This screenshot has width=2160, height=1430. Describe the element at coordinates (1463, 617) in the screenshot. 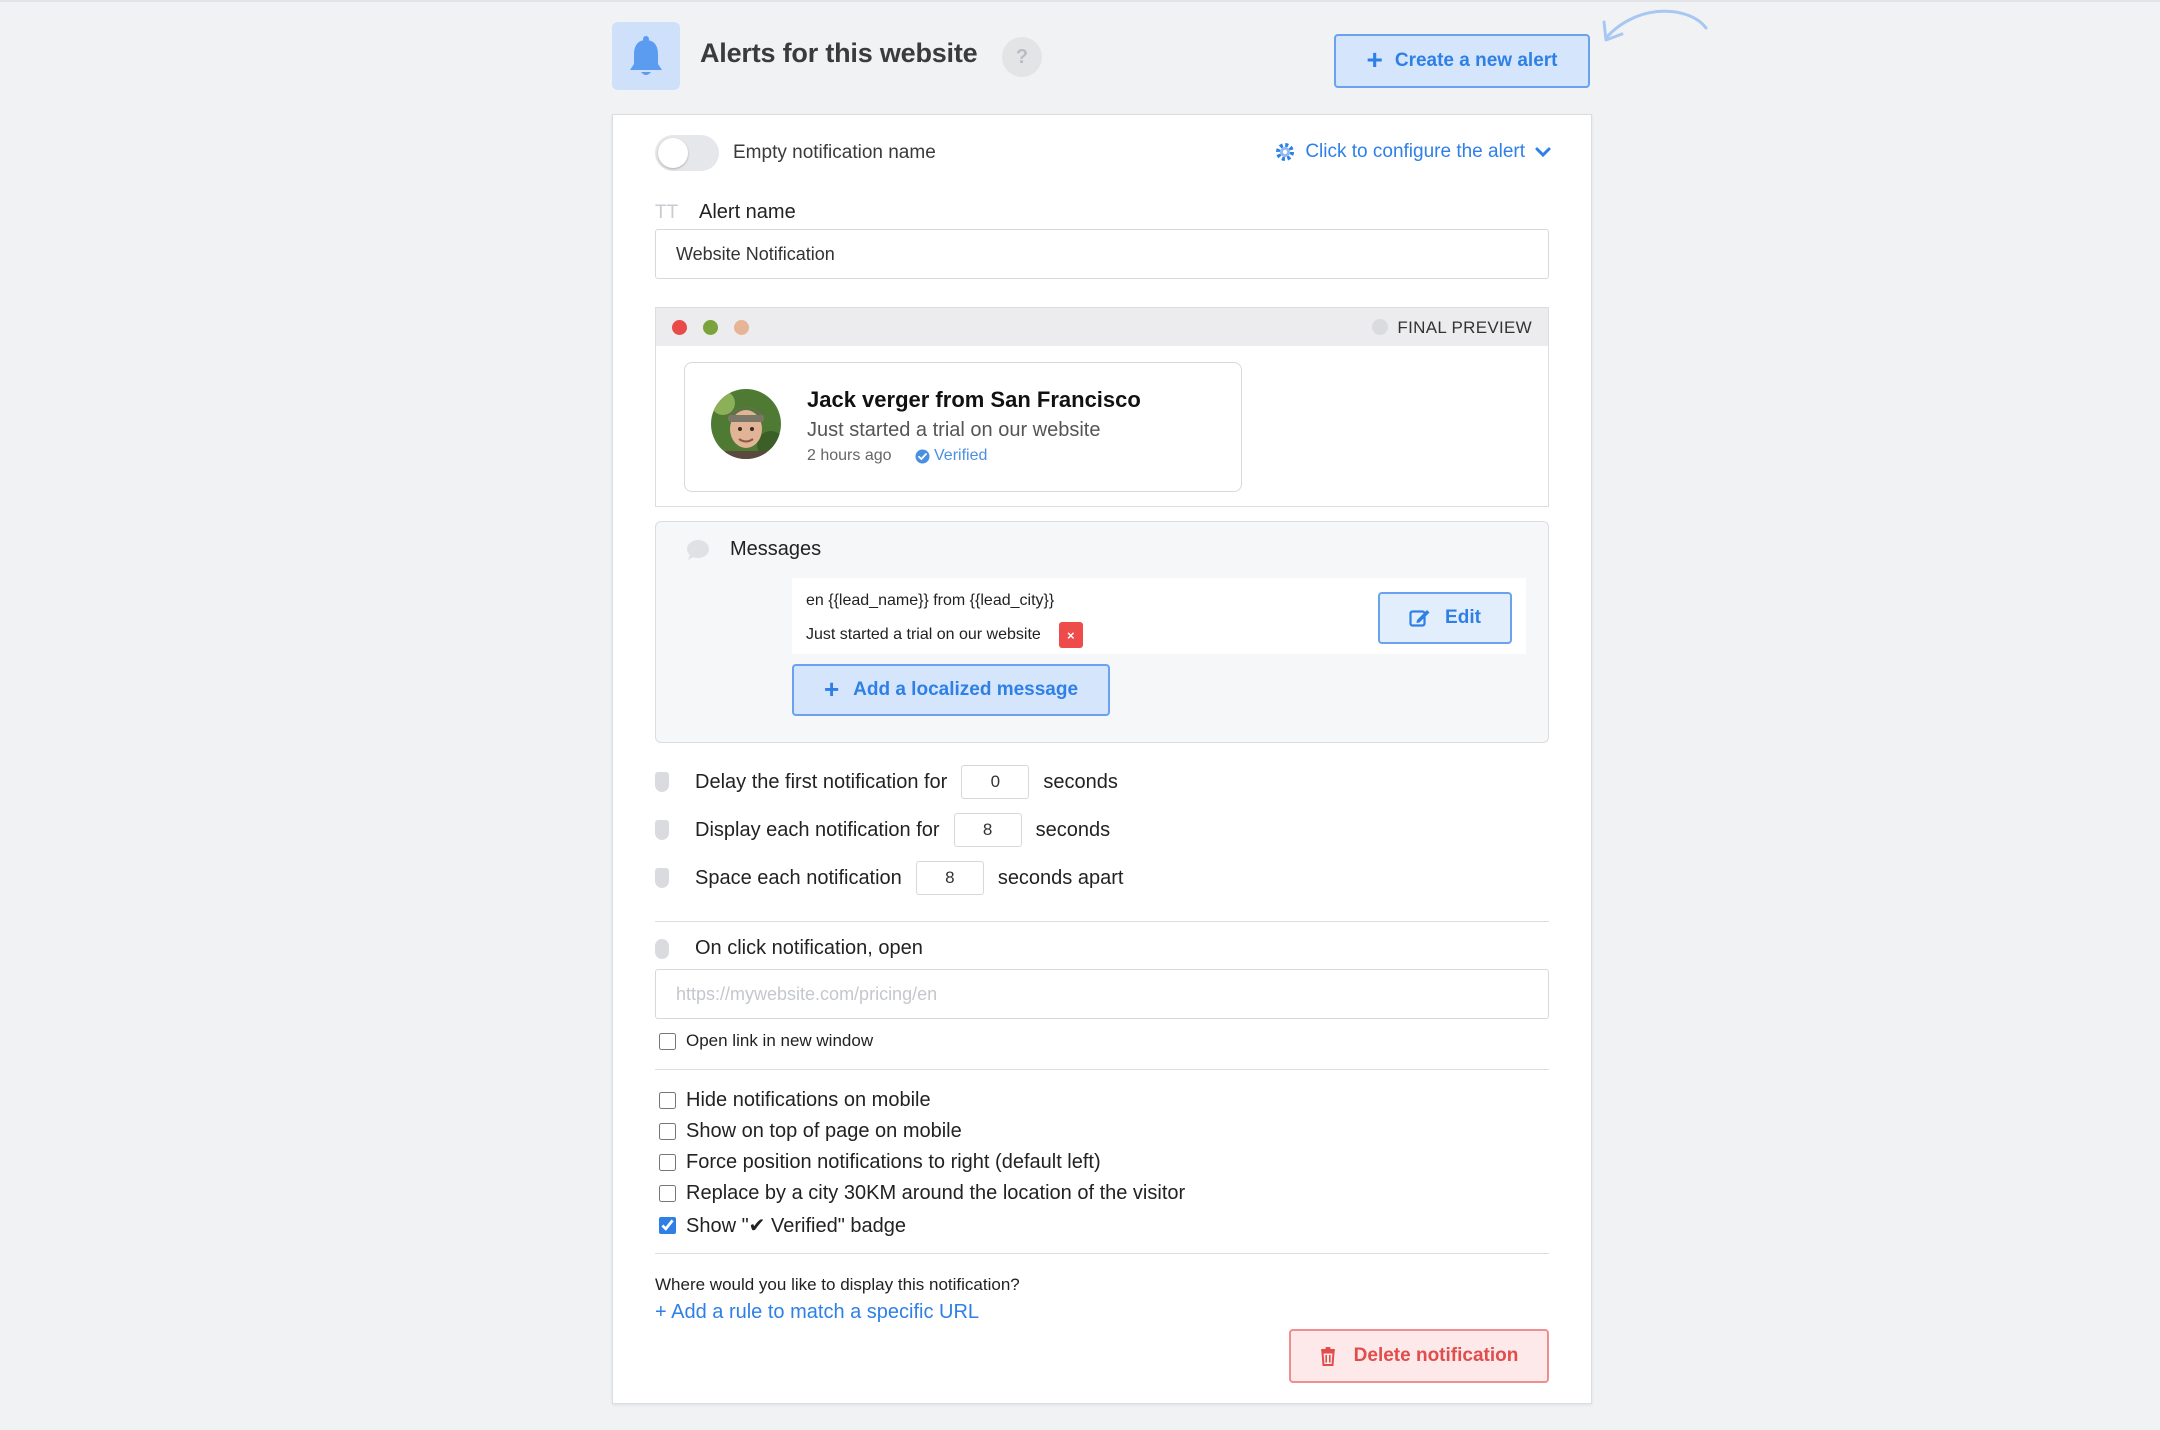

I see `edit-label: Edit` at that location.